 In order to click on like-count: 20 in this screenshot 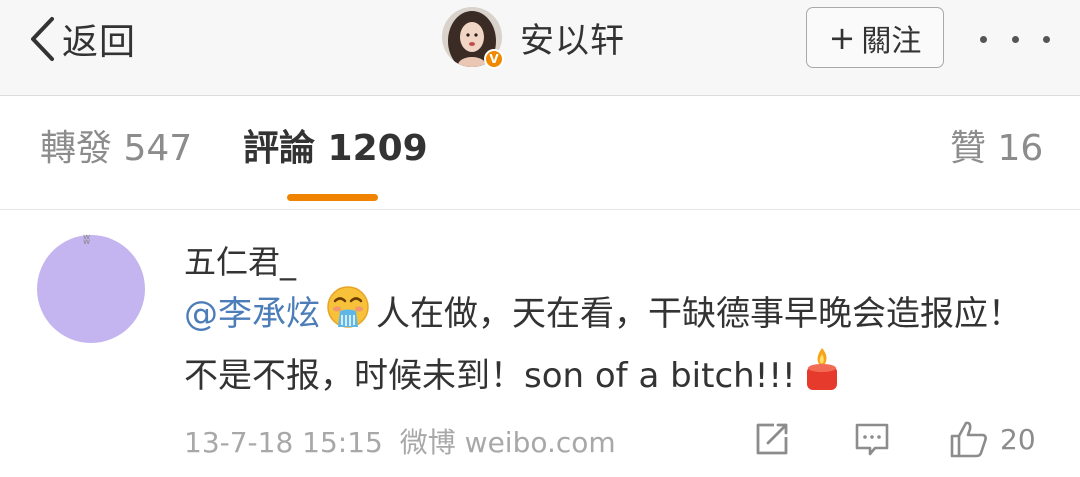, I will do `click(1018, 439)`.